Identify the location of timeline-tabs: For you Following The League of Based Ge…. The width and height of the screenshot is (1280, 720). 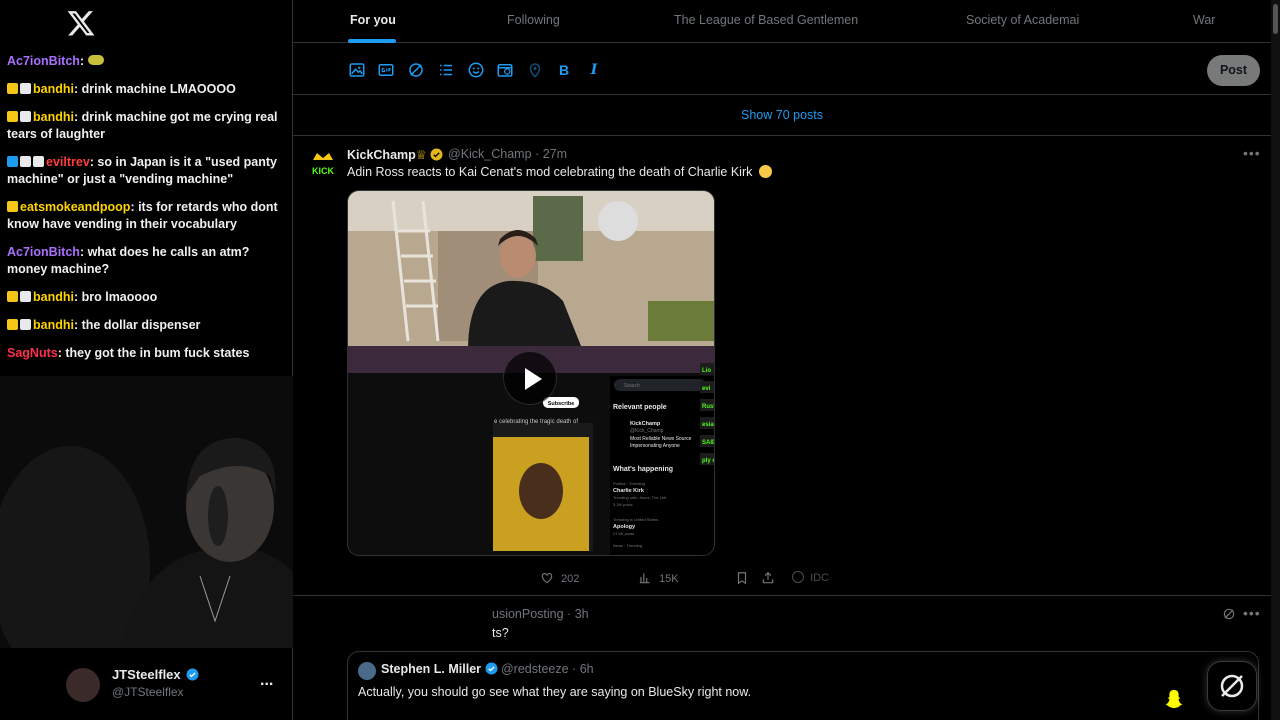
(782, 21).